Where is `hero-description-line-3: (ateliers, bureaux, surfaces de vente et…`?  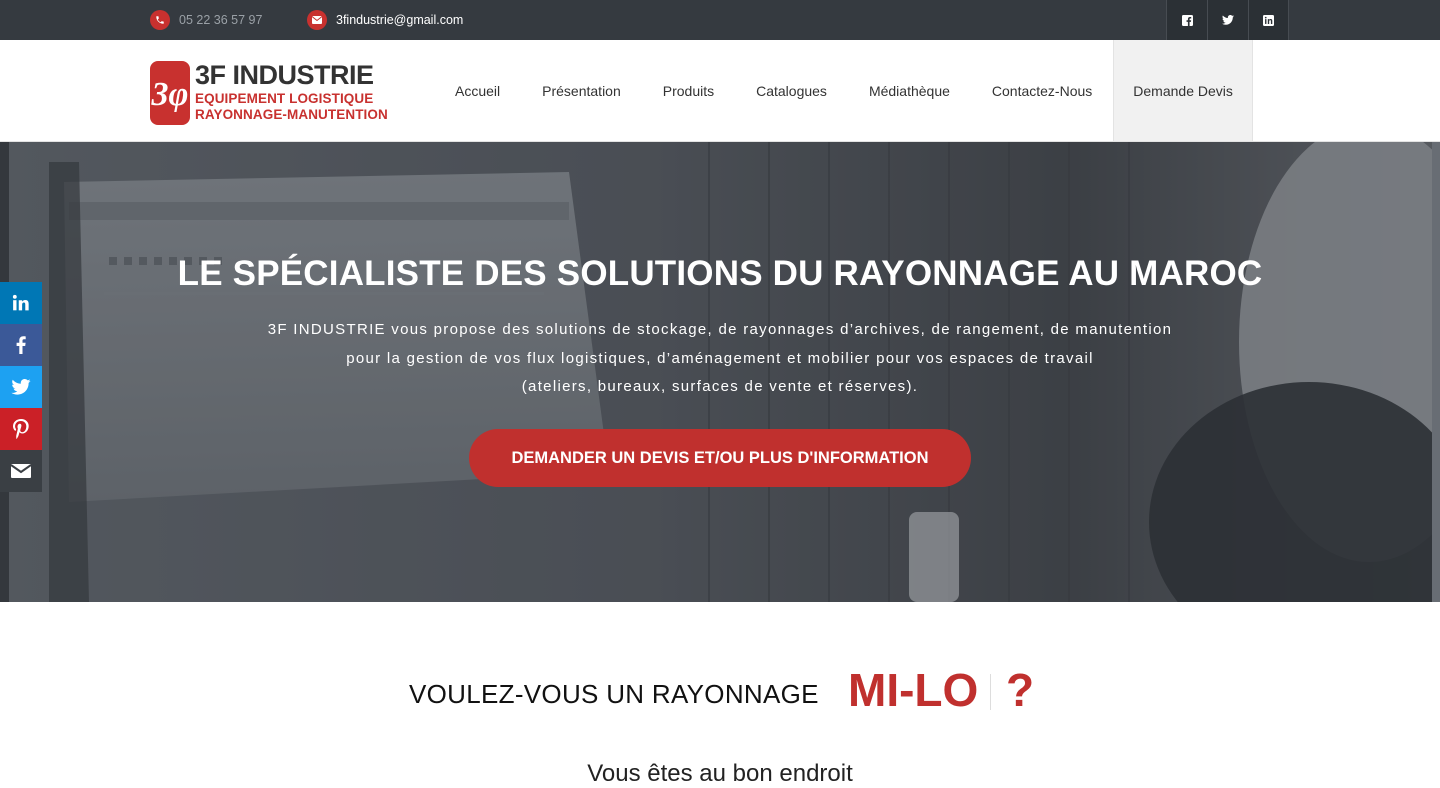
hero-description-line-3: (ateliers, bureaux, surfaces de vente et… is located at coordinates (720, 386).